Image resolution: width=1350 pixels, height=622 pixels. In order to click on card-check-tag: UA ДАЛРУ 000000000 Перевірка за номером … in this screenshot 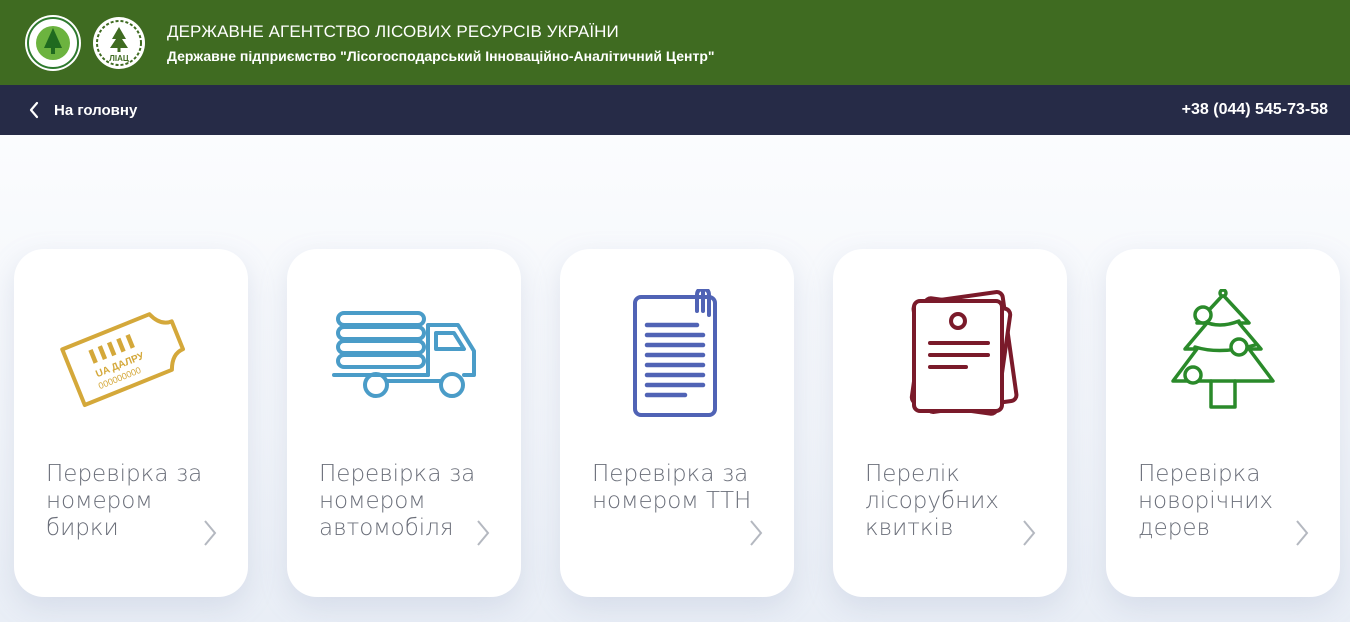, I will do `click(131, 423)`.